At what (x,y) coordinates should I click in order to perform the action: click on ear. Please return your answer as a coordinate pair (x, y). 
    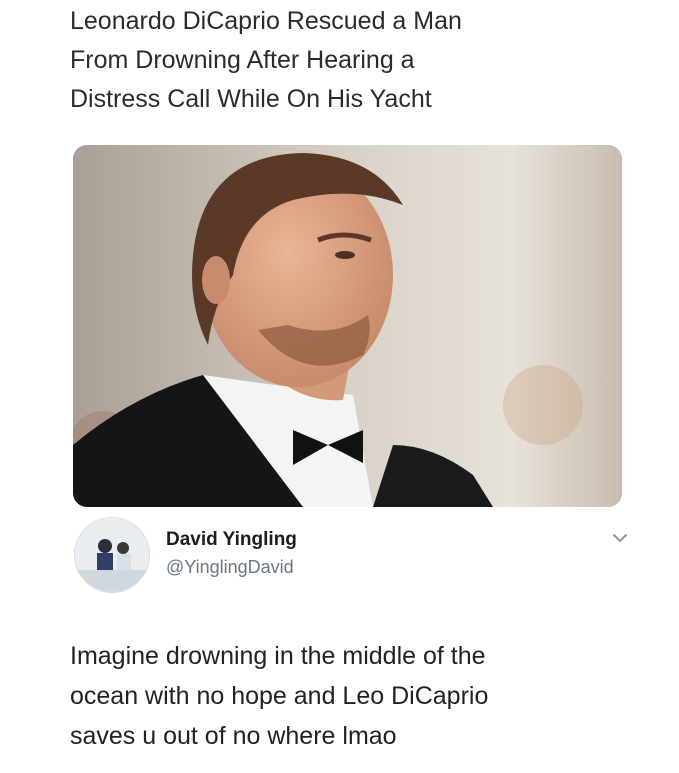
    Looking at the image, I should click on (216, 280).